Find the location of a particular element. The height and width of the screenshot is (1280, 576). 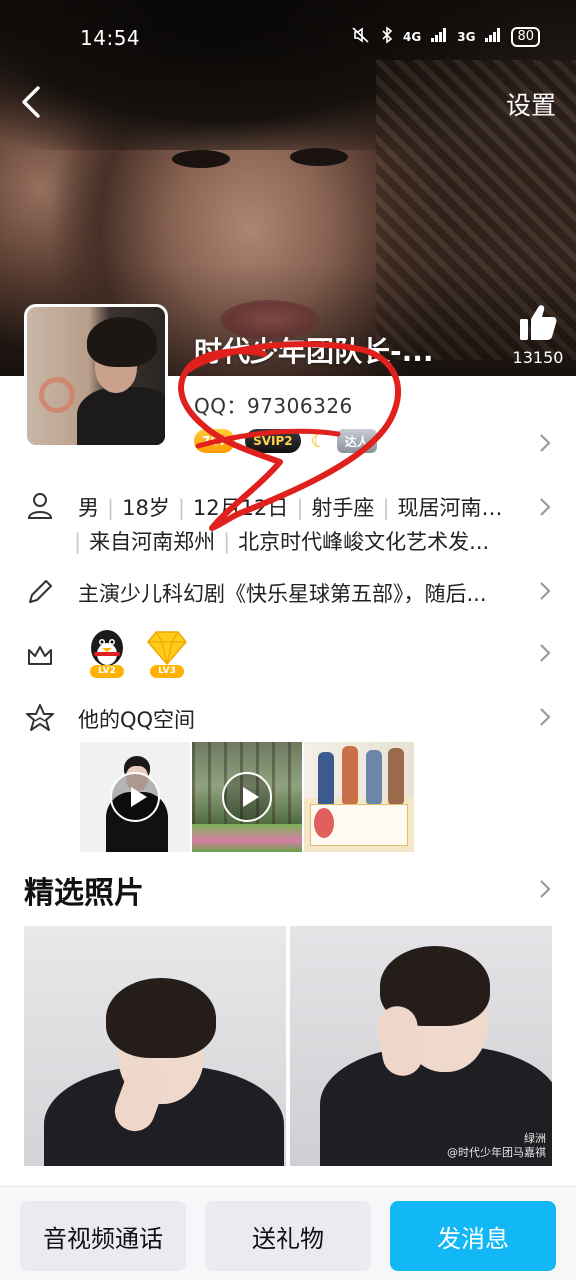

gender: 男 is located at coordinates (88, 508).